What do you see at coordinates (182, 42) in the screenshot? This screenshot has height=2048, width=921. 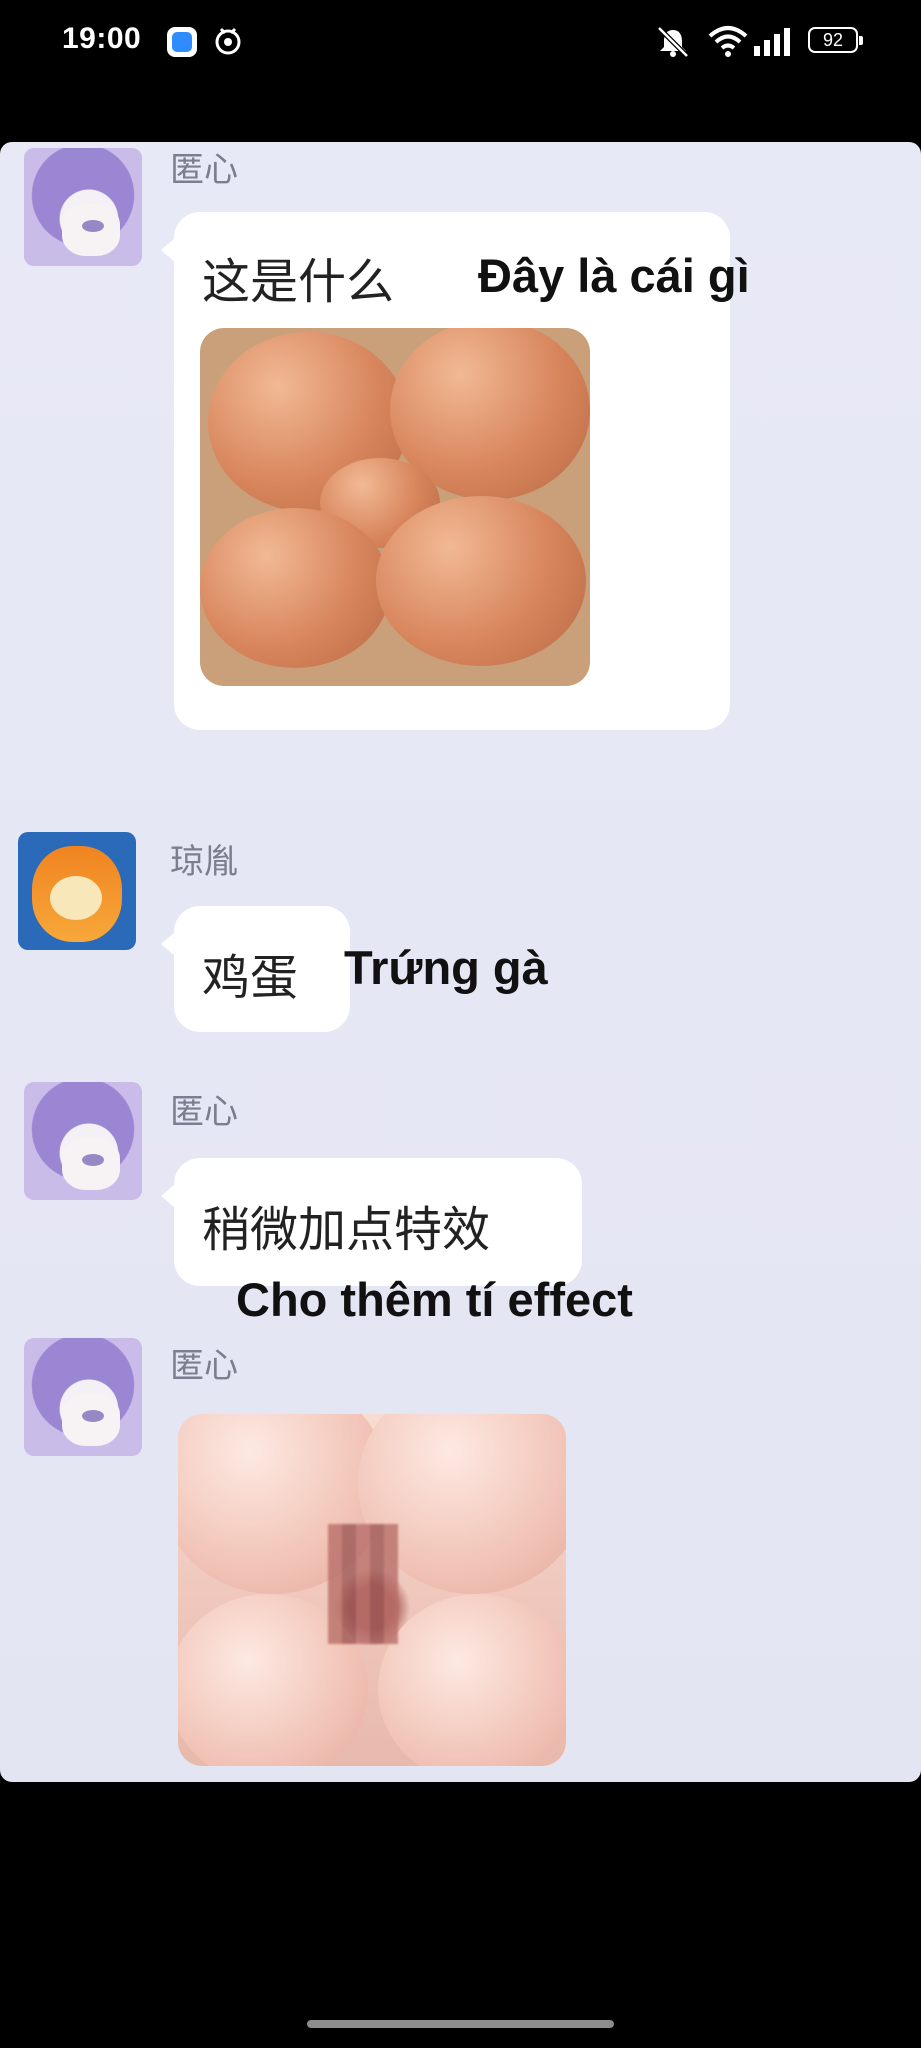 I see `app-notification-icon` at bounding box center [182, 42].